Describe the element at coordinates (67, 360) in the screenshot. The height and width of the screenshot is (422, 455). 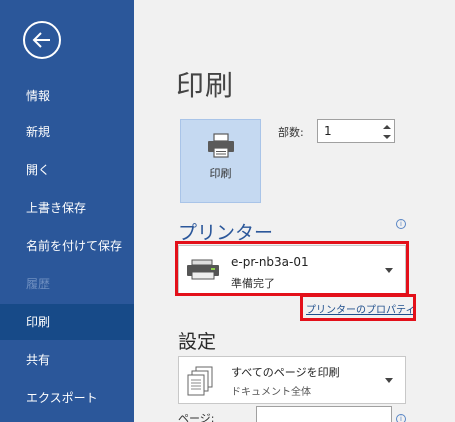
I see `sidebar-item-share: 共有` at that location.